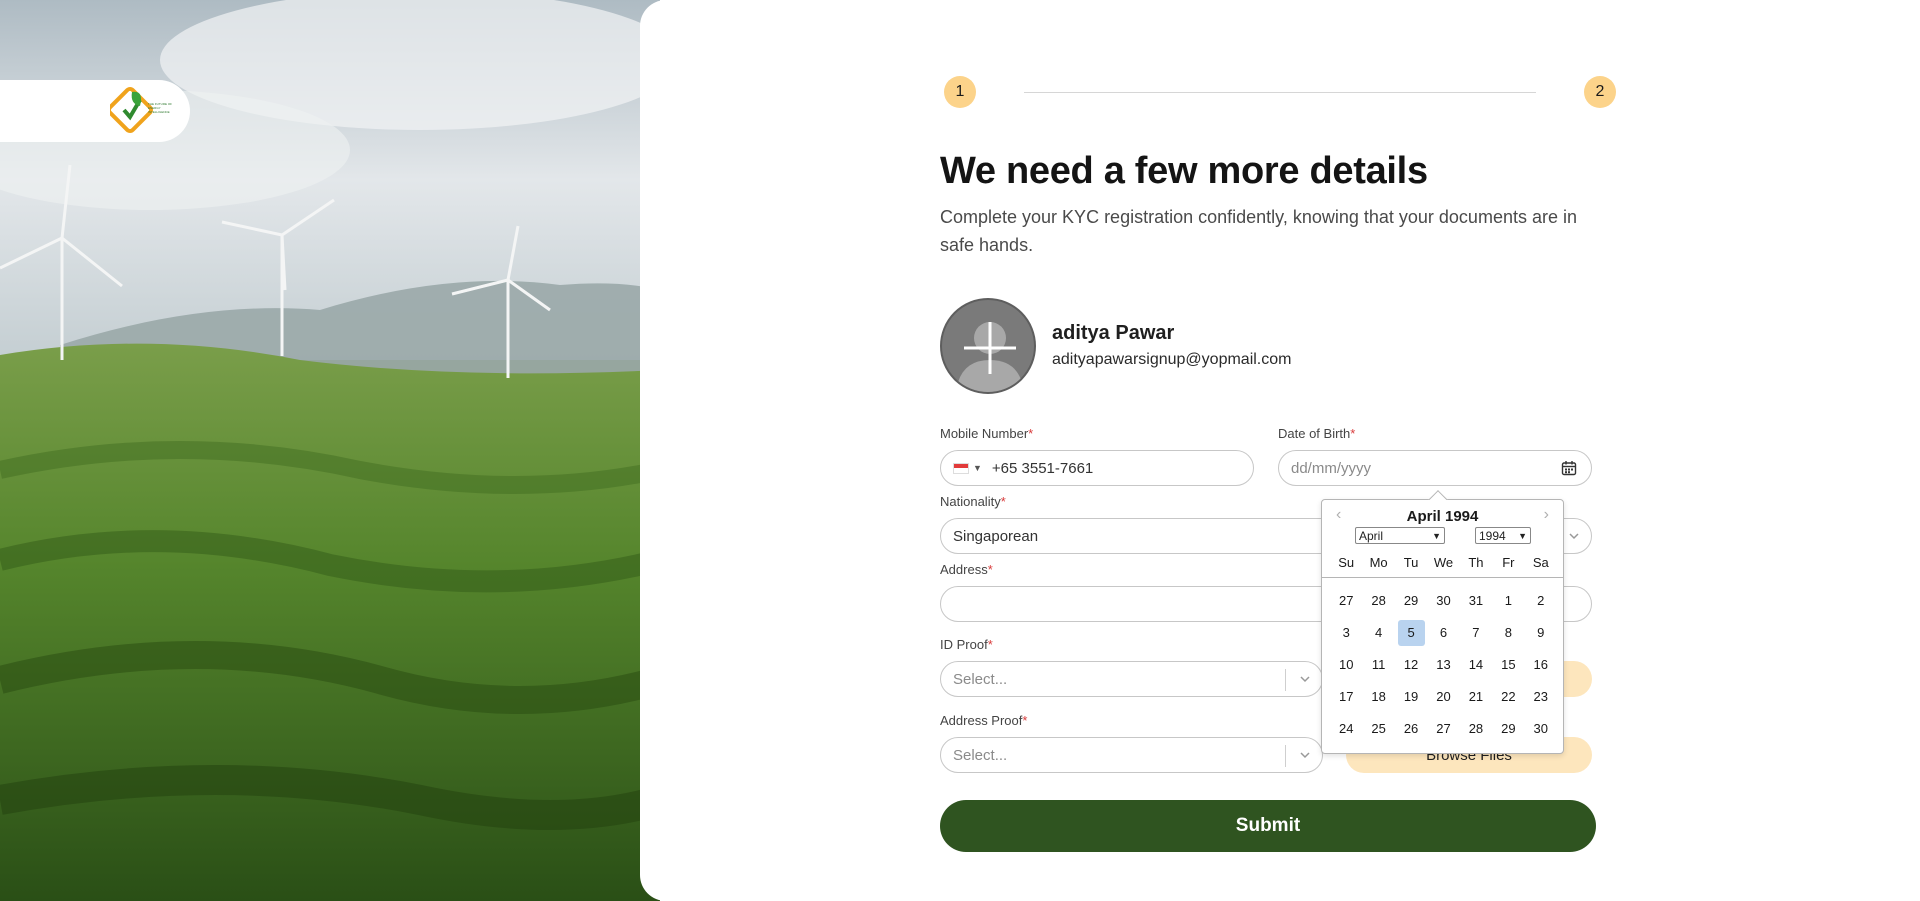 Image resolution: width=1920 pixels, height=901 pixels. What do you see at coordinates (1378, 729) in the screenshot?
I see `calendar-day: 25` at bounding box center [1378, 729].